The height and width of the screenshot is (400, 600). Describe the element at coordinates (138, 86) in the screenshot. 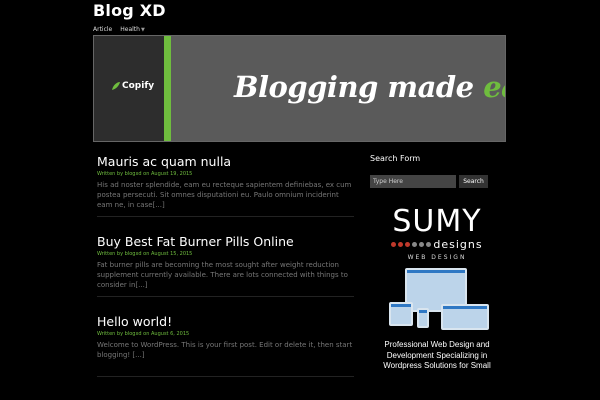

I see `copify-logo-text: Copify` at that location.